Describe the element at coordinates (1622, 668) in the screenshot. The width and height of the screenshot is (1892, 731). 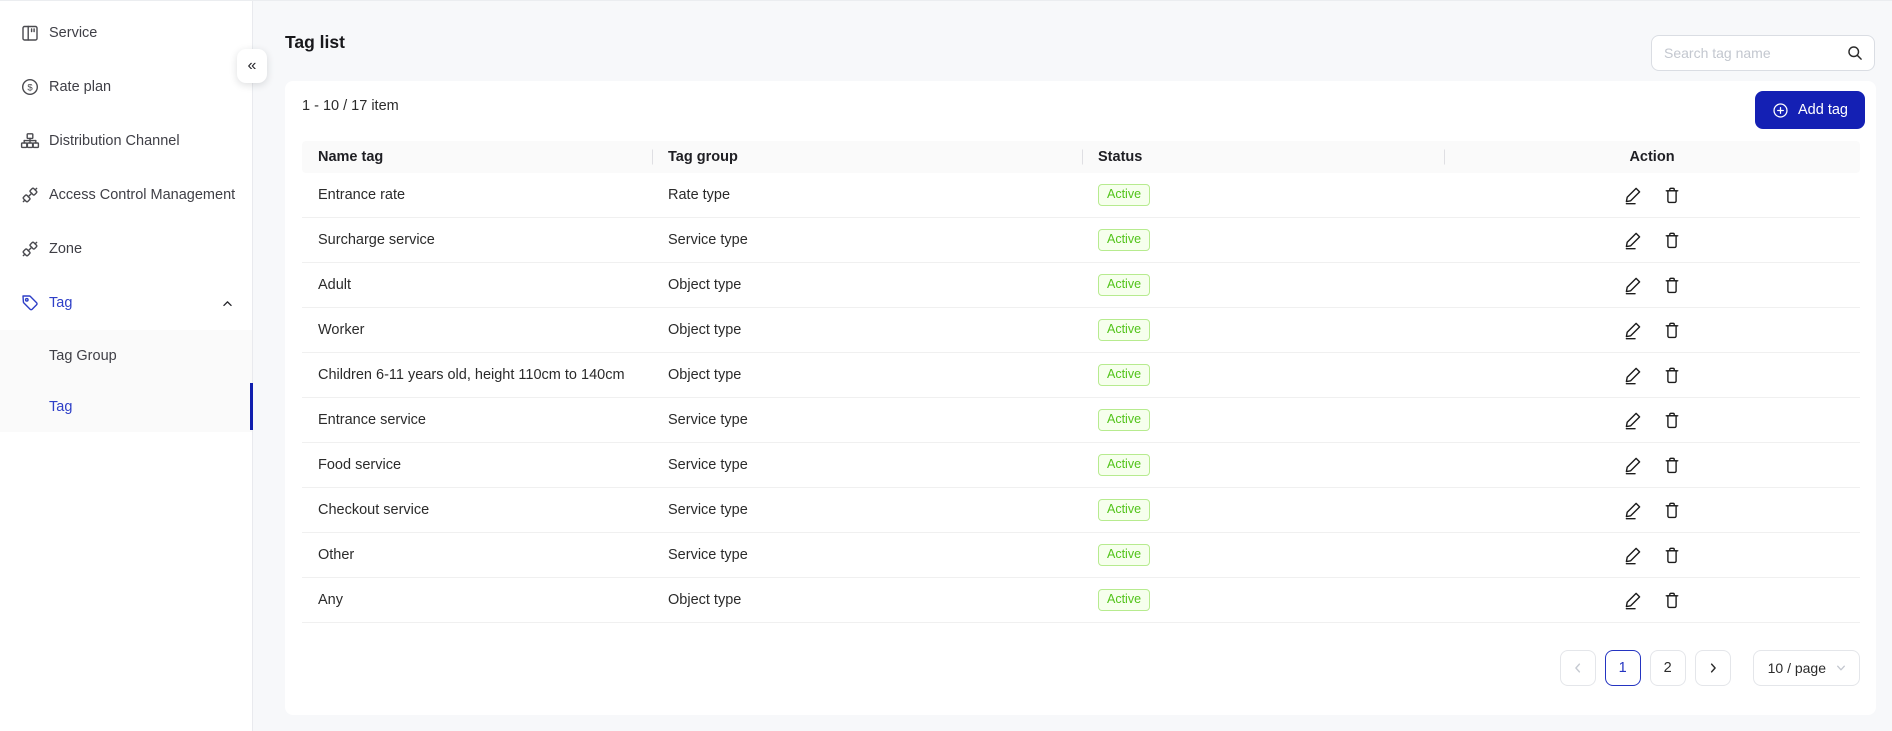
I see `page-1-button: 1` at that location.